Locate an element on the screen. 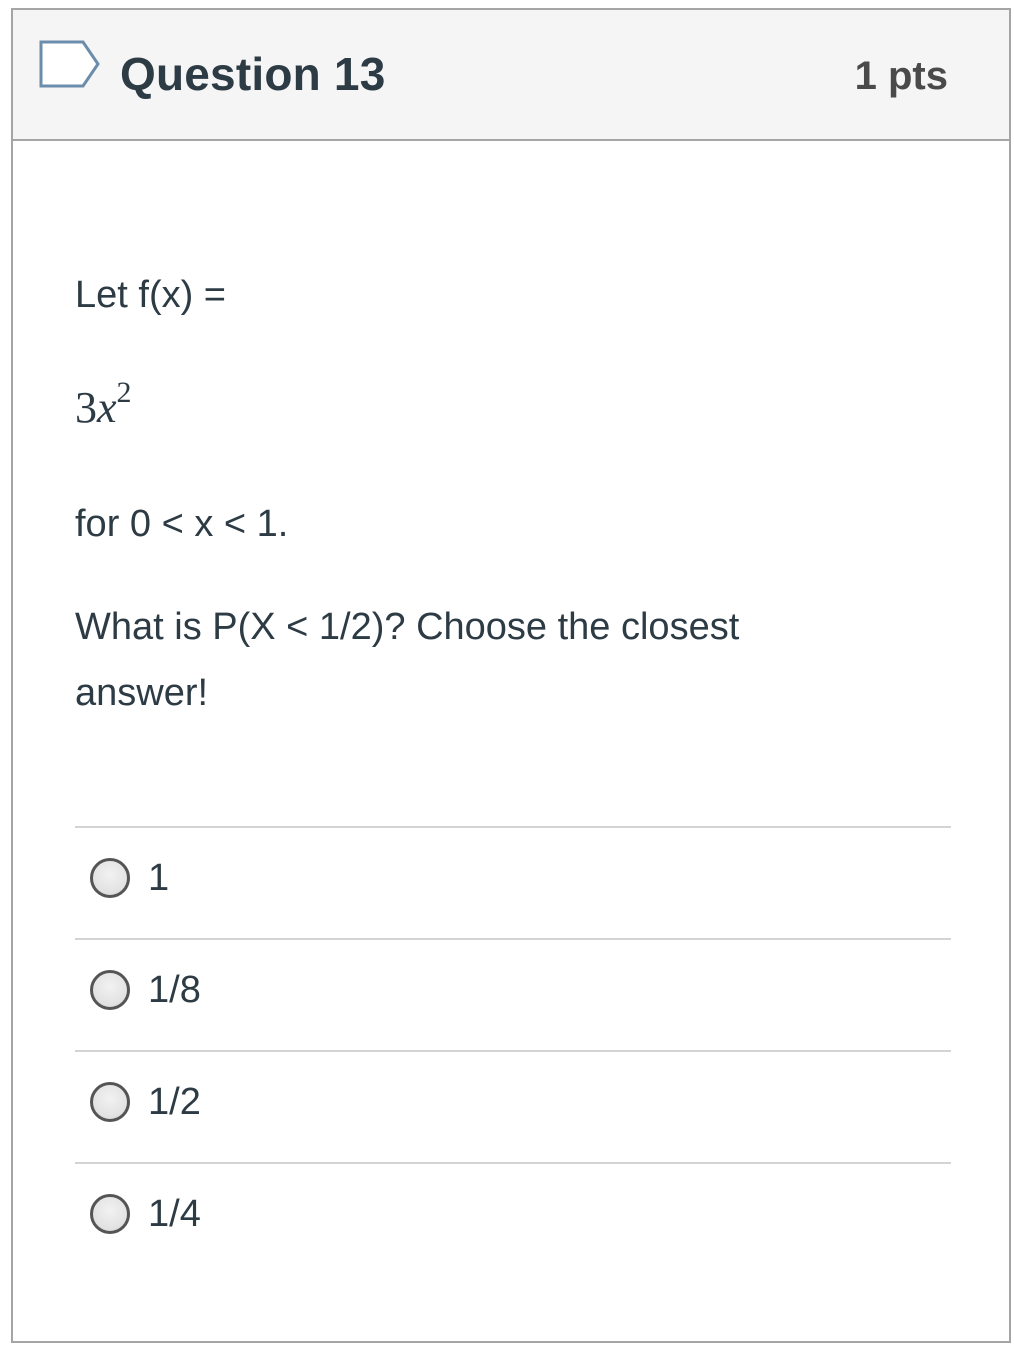 The width and height of the screenshot is (1014, 1351). question-header: Question 13 1 pts is located at coordinates (511, 75).